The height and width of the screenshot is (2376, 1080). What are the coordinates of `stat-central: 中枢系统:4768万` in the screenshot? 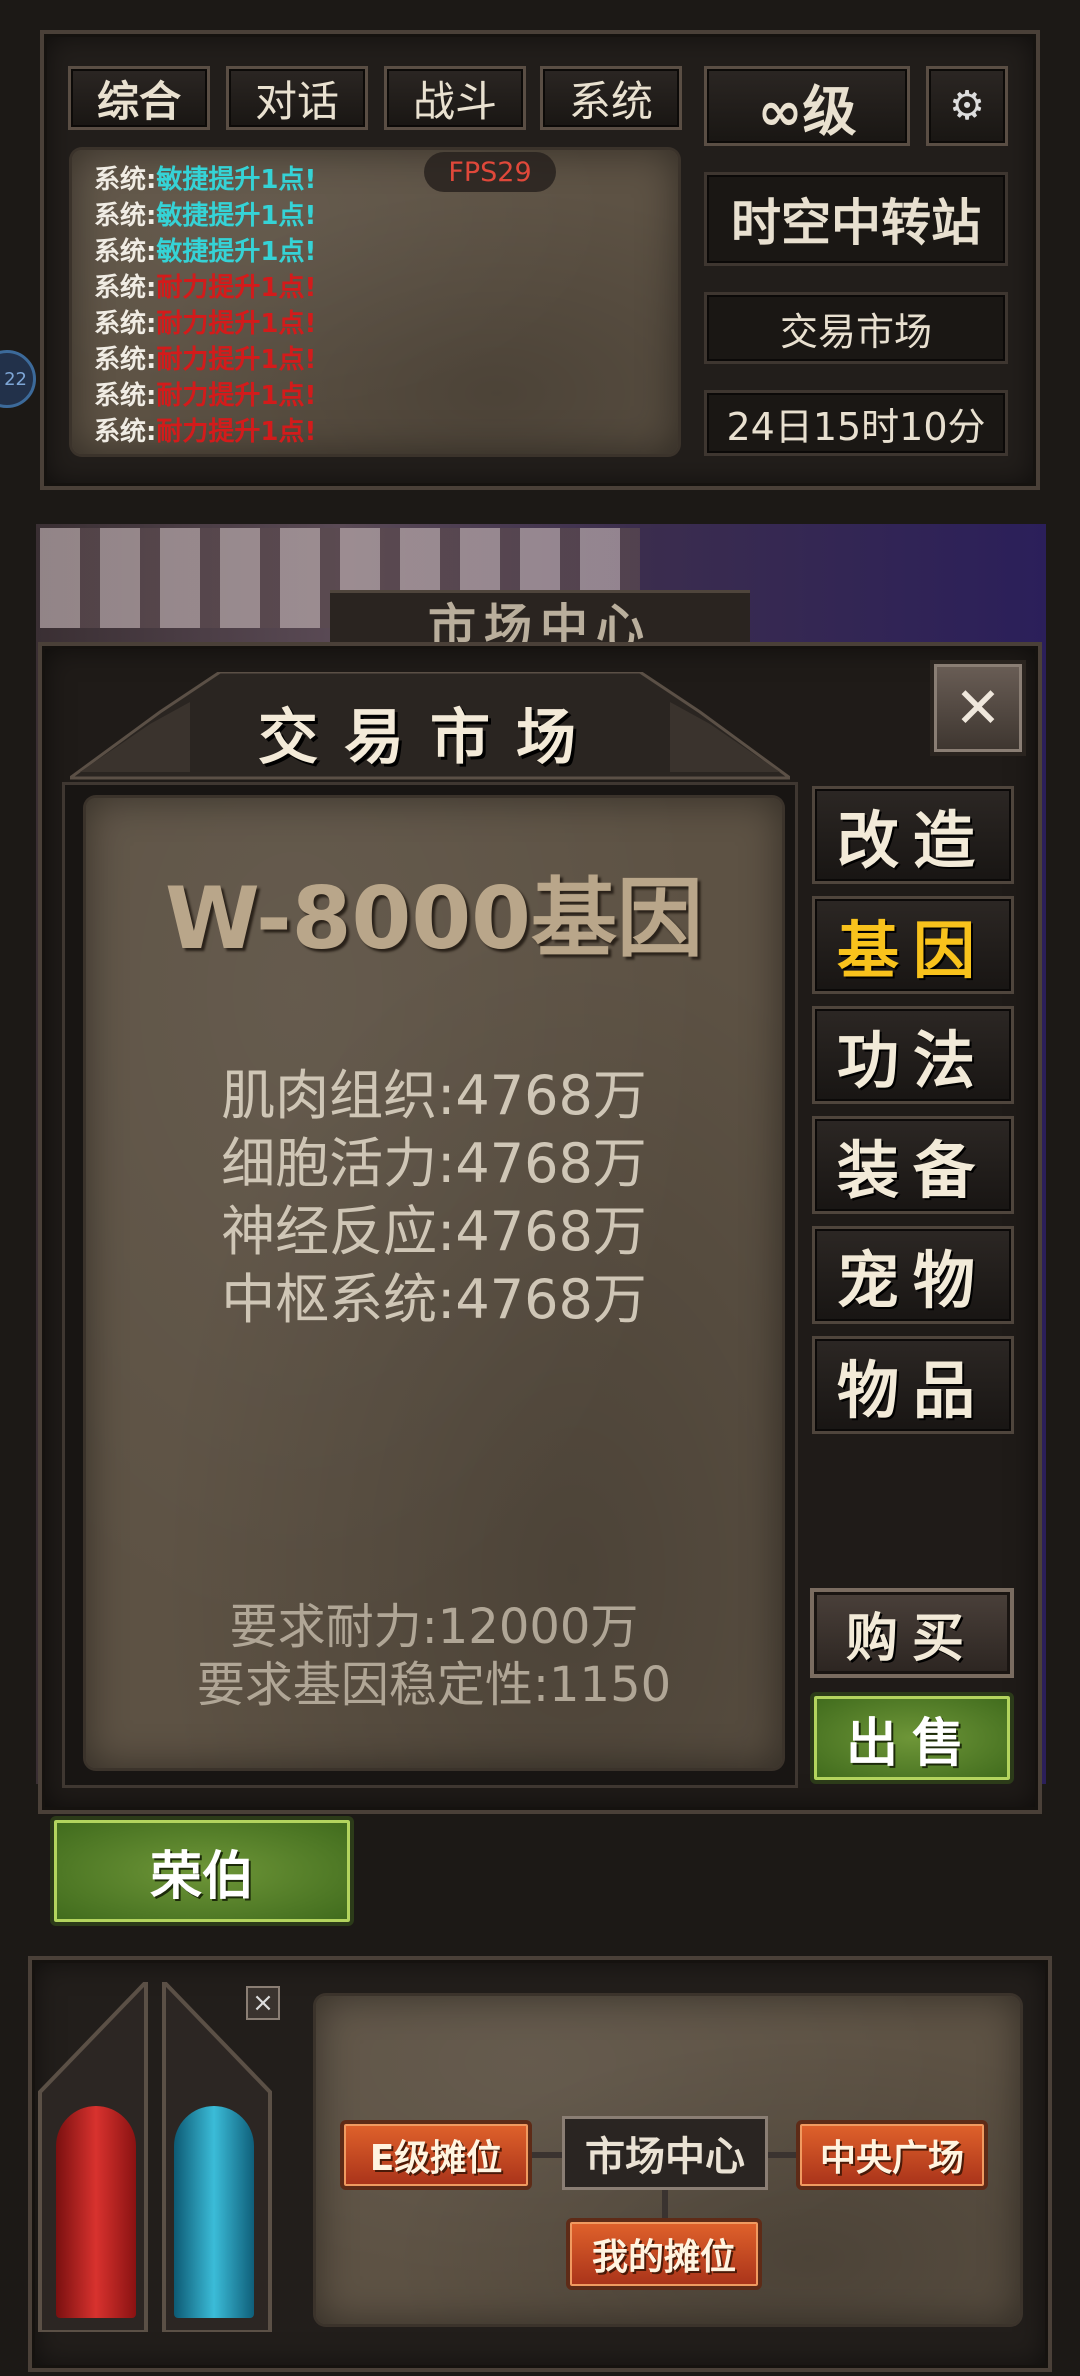 It's located at (434, 1299).